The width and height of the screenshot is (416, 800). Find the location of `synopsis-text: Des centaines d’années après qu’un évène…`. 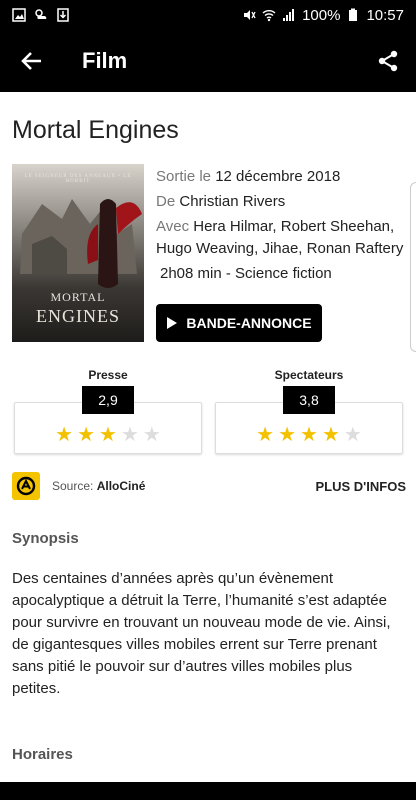

synopsis-text: Des centaines d’années après qu’un évène… is located at coordinates (201, 633).